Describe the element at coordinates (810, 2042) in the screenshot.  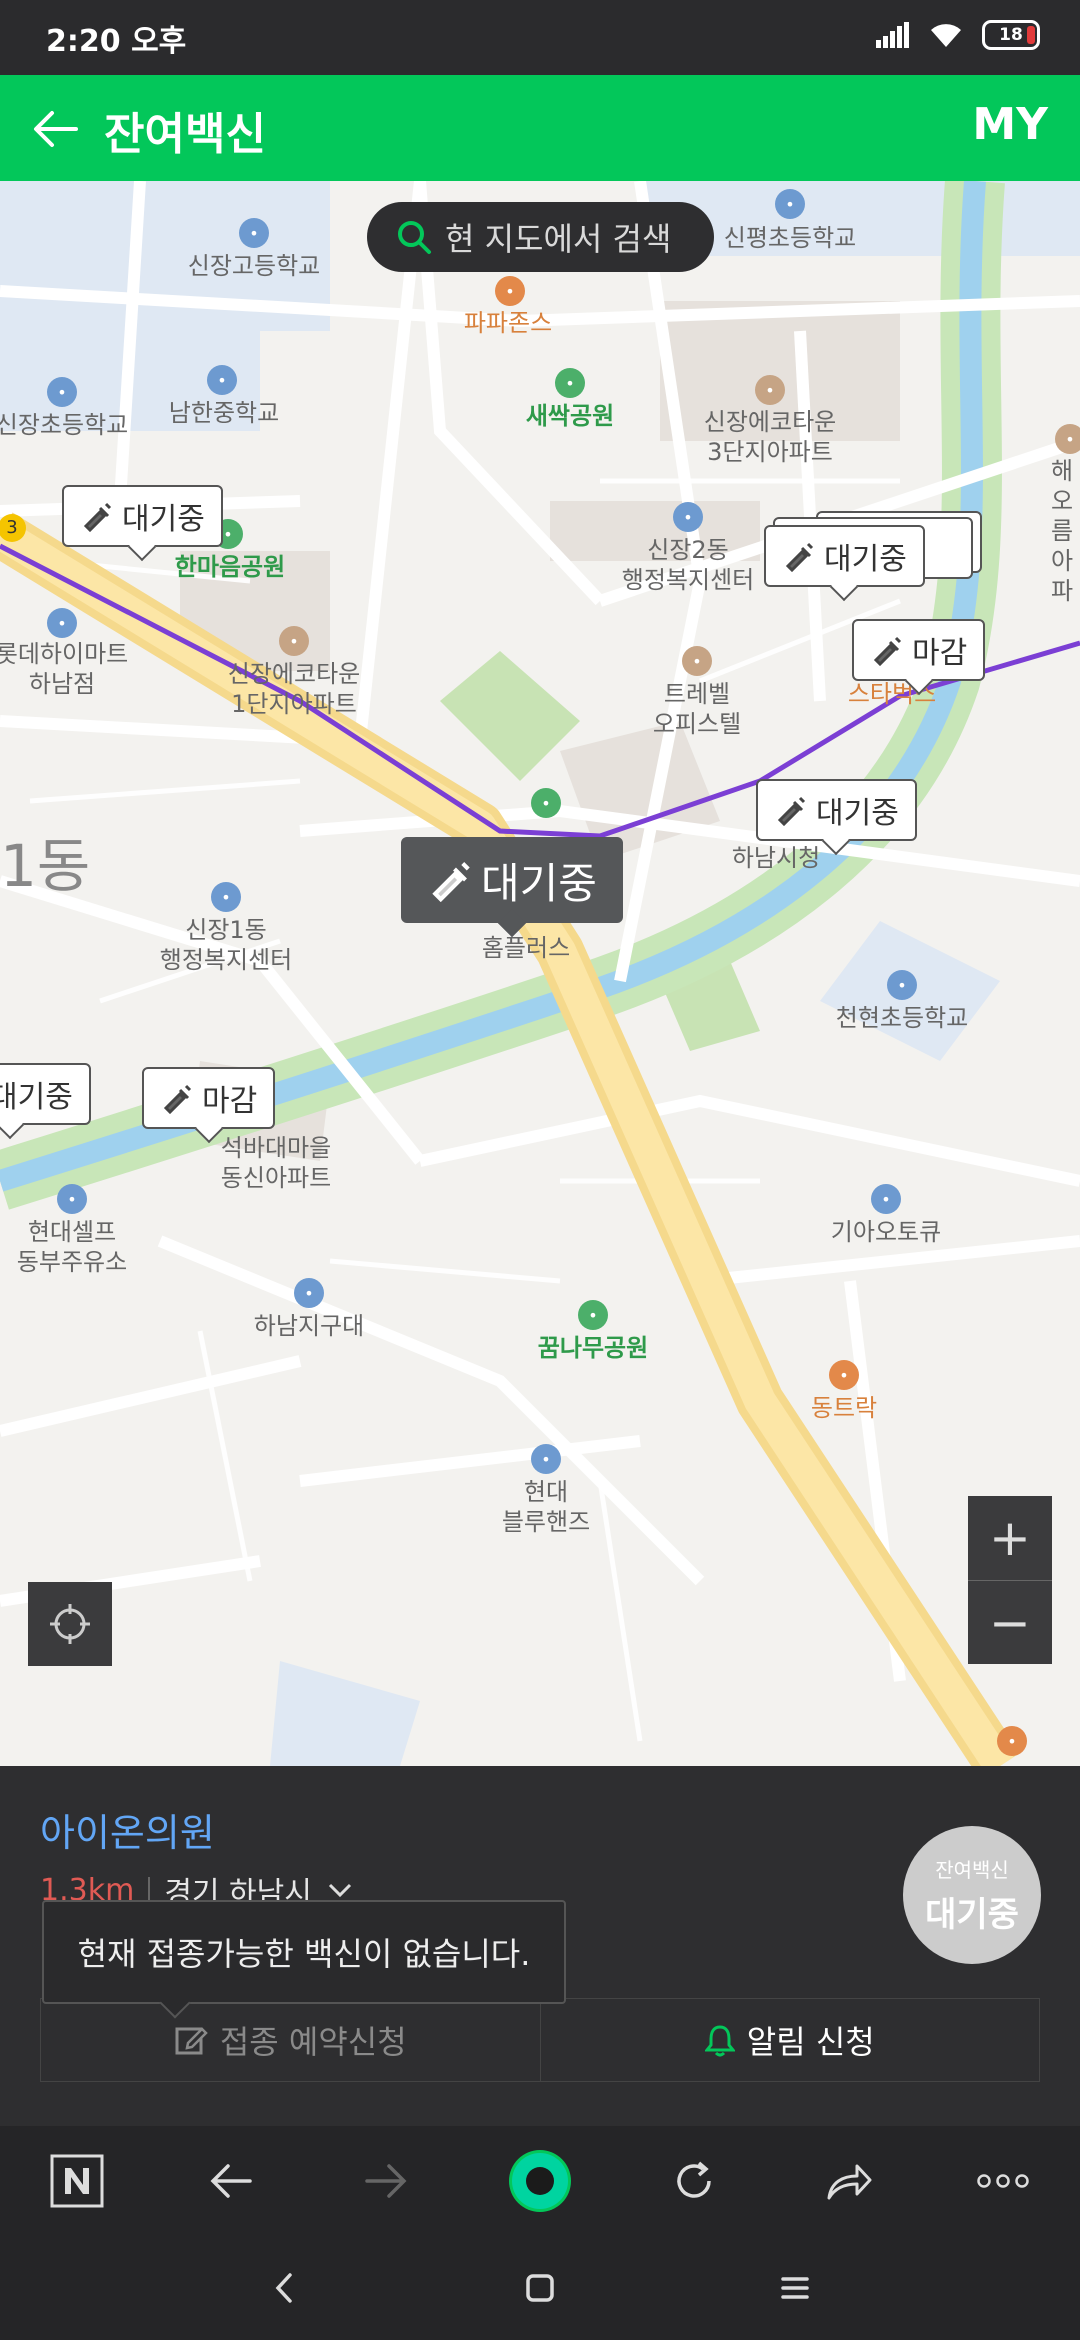
I see `notify-label: 알림 신청` at that location.